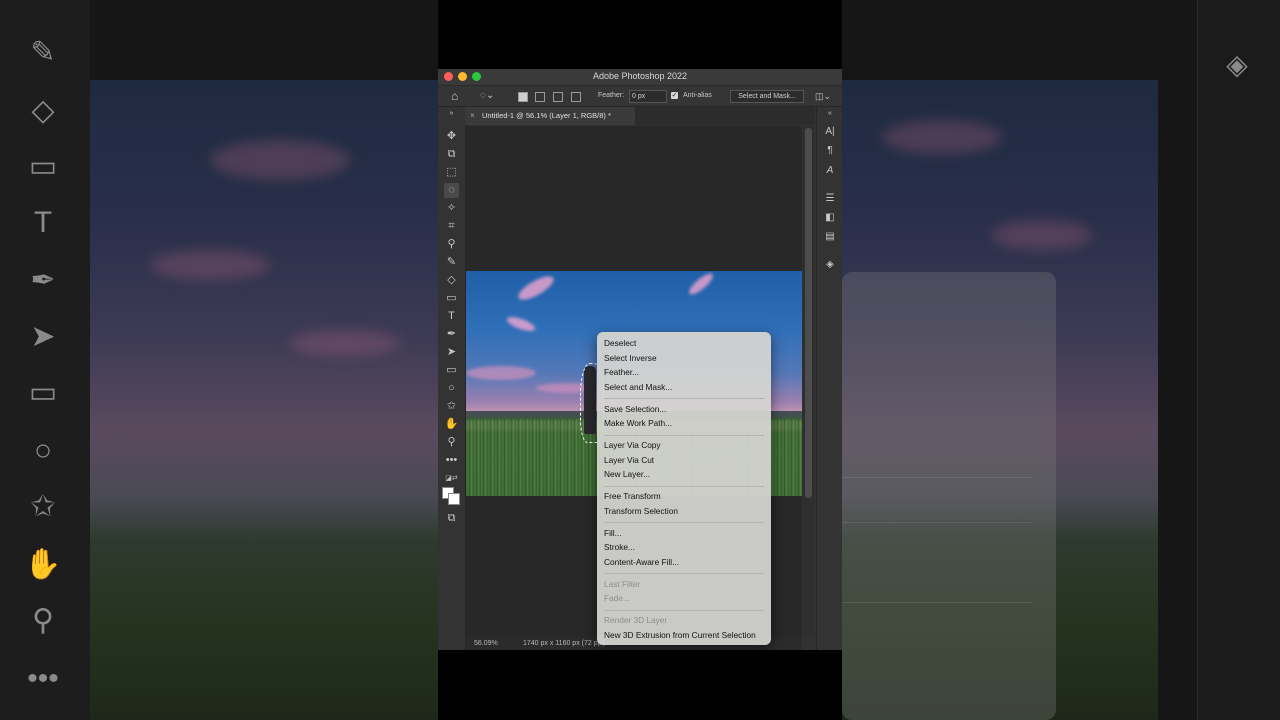 The width and height of the screenshot is (1280, 720). What do you see at coordinates (451, 154) in the screenshot?
I see `artboard-tool-icon: ⧉` at bounding box center [451, 154].